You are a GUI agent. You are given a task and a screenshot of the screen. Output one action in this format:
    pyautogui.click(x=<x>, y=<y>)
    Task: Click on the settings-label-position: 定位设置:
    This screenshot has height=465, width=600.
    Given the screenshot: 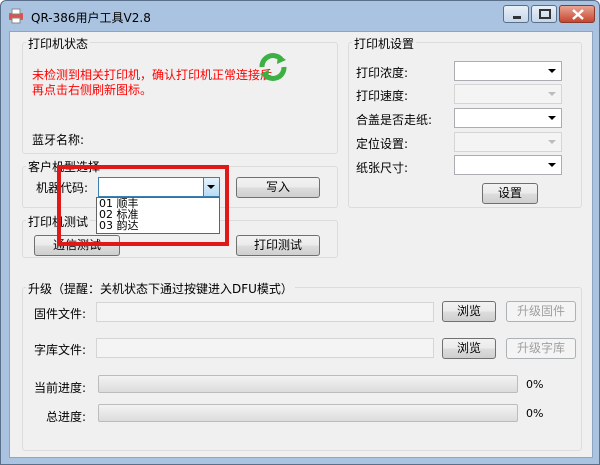 What is the action you would take?
    pyautogui.click(x=382, y=144)
    